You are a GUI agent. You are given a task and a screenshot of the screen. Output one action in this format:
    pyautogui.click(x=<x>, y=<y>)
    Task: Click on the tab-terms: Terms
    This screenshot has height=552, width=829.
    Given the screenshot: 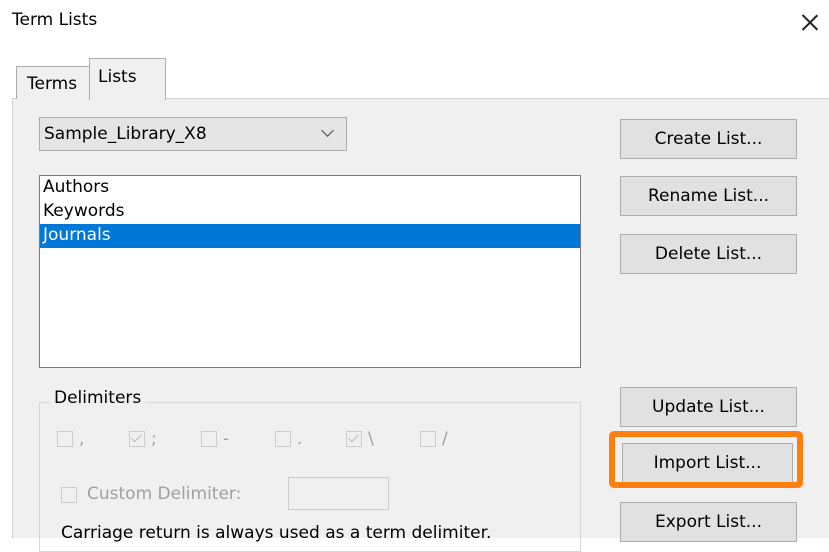 What is the action you would take?
    pyautogui.click(x=53, y=82)
    